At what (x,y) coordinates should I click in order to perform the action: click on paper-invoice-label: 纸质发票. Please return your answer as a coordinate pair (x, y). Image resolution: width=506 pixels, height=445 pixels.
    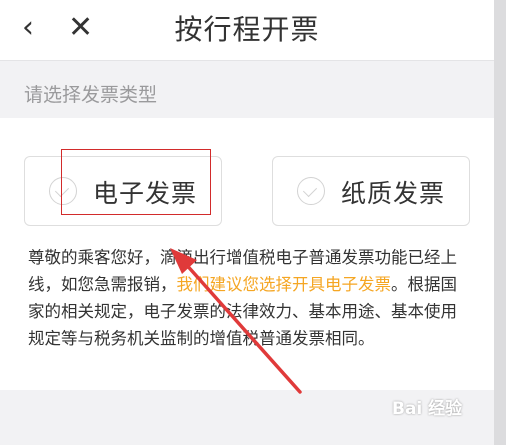
    Looking at the image, I should click on (393, 193).